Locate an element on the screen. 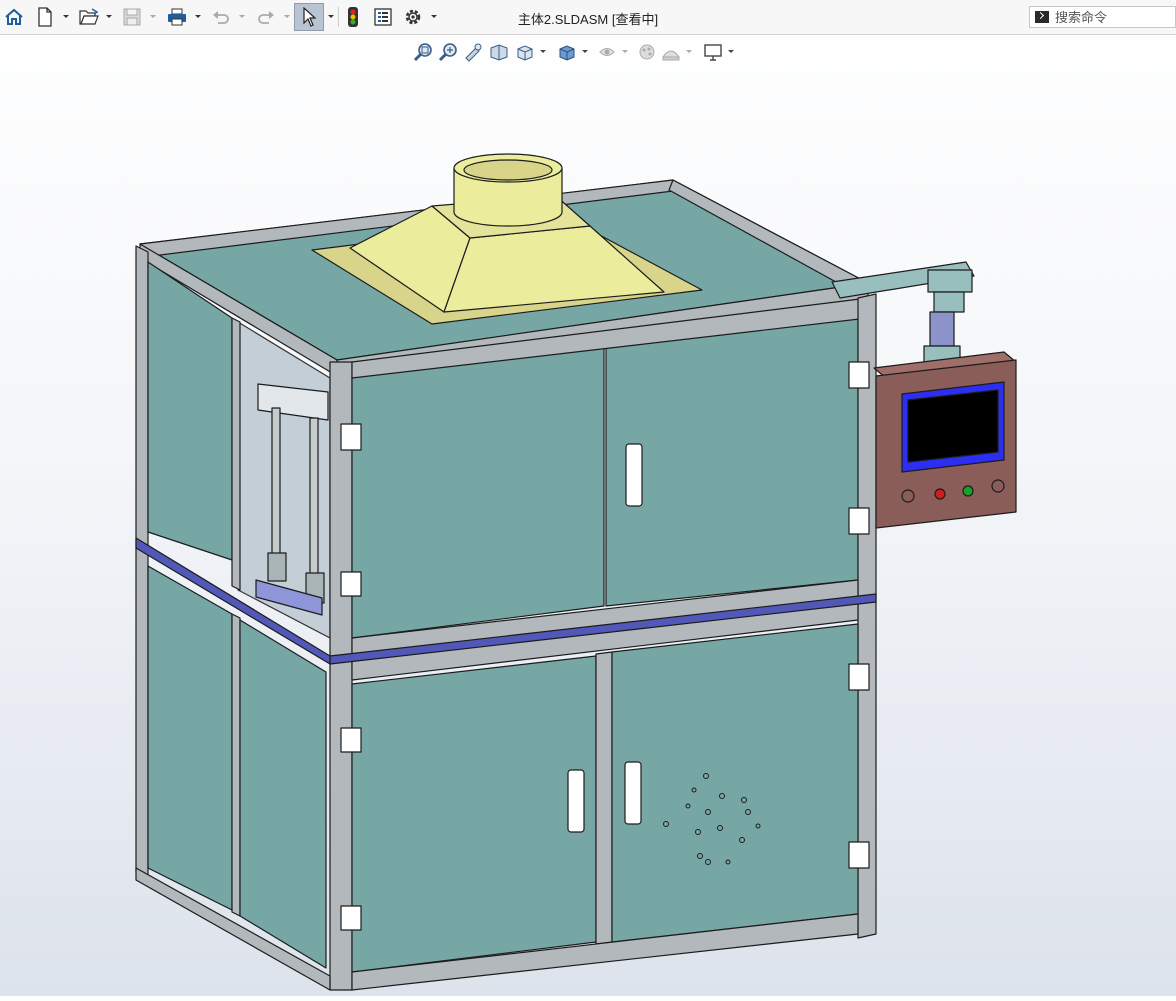  red-button is located at coordinates (940, 494).